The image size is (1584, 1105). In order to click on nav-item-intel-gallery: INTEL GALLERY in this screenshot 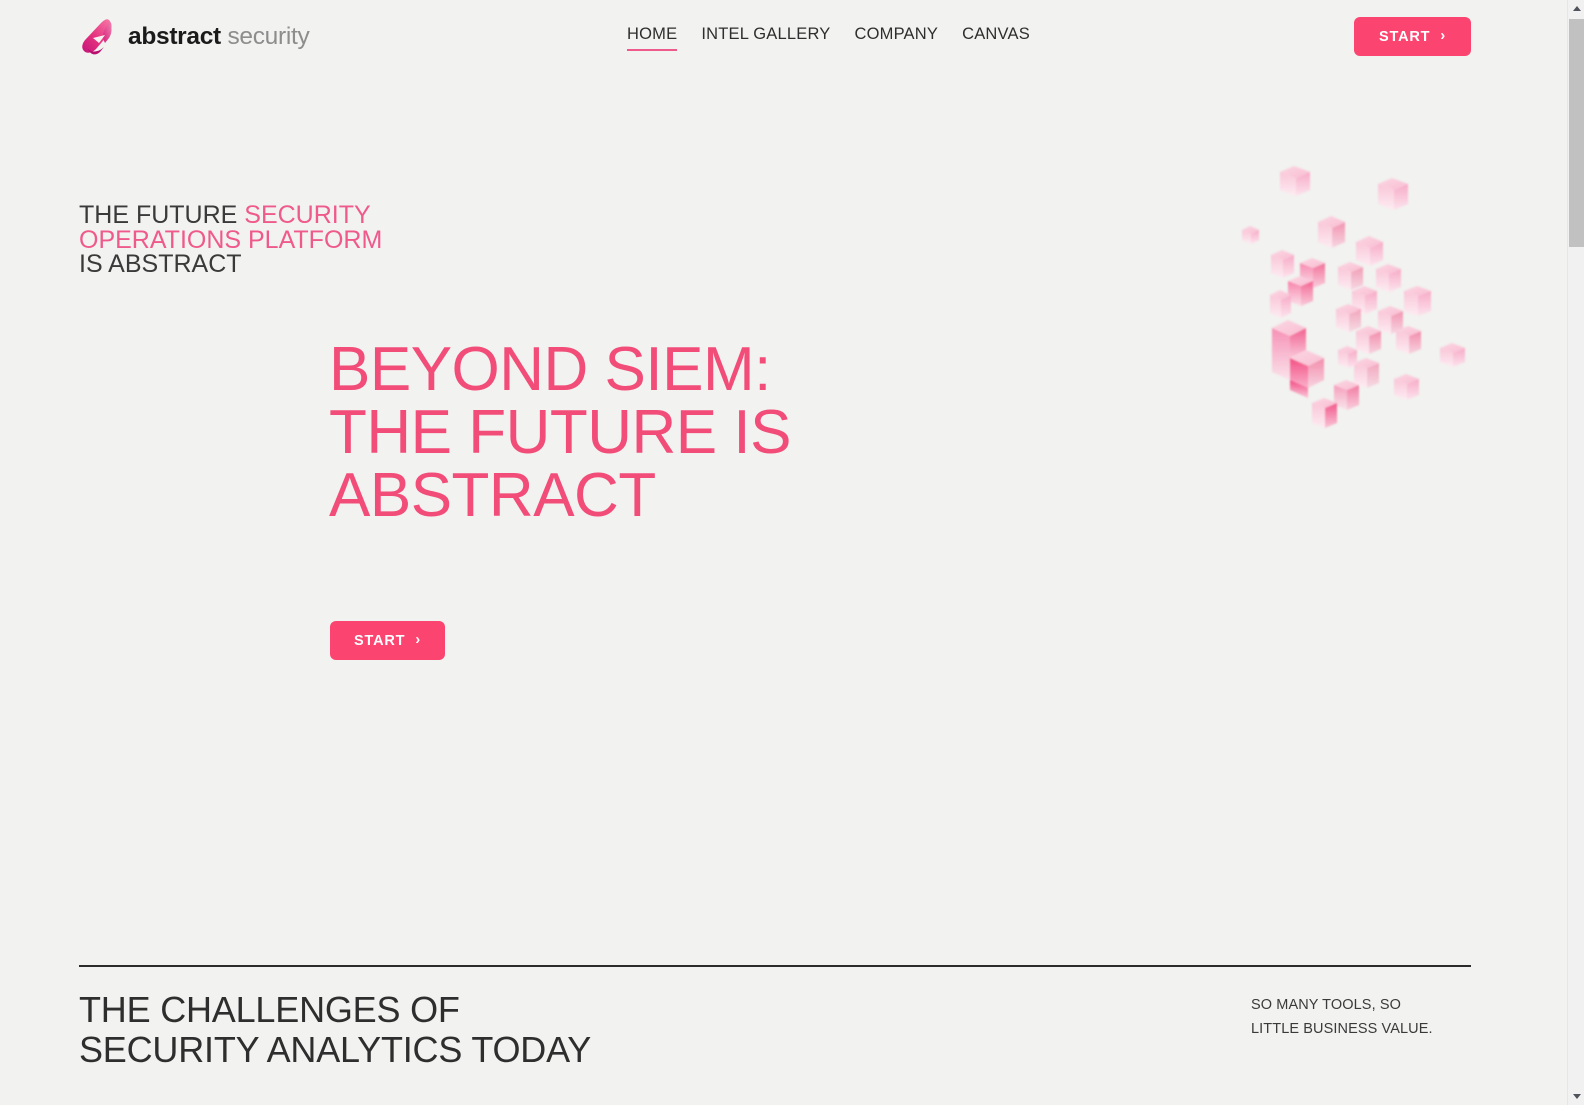, I will do `click(765, 38)`.